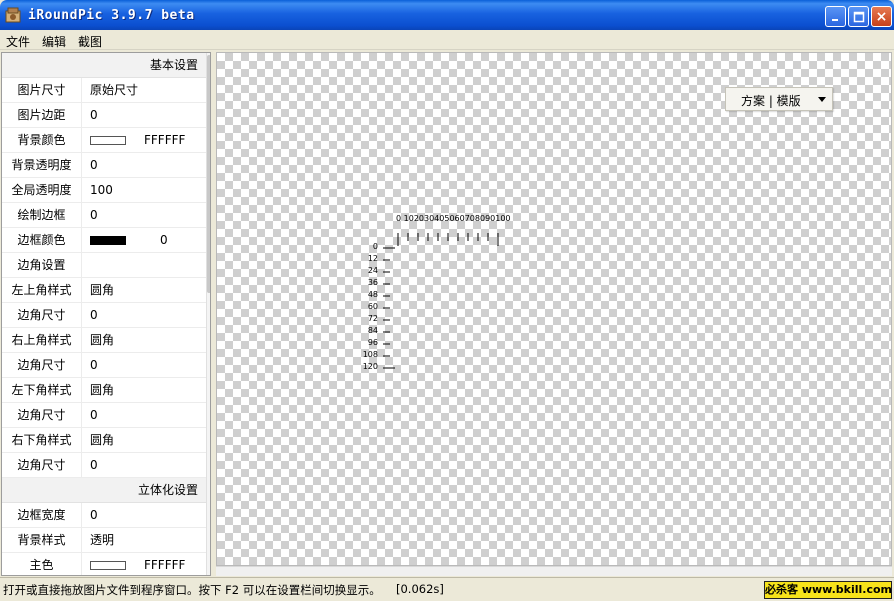  Describe the element at coordinates (835, 16) in the screenshot. I see `minimize-button` at that location.